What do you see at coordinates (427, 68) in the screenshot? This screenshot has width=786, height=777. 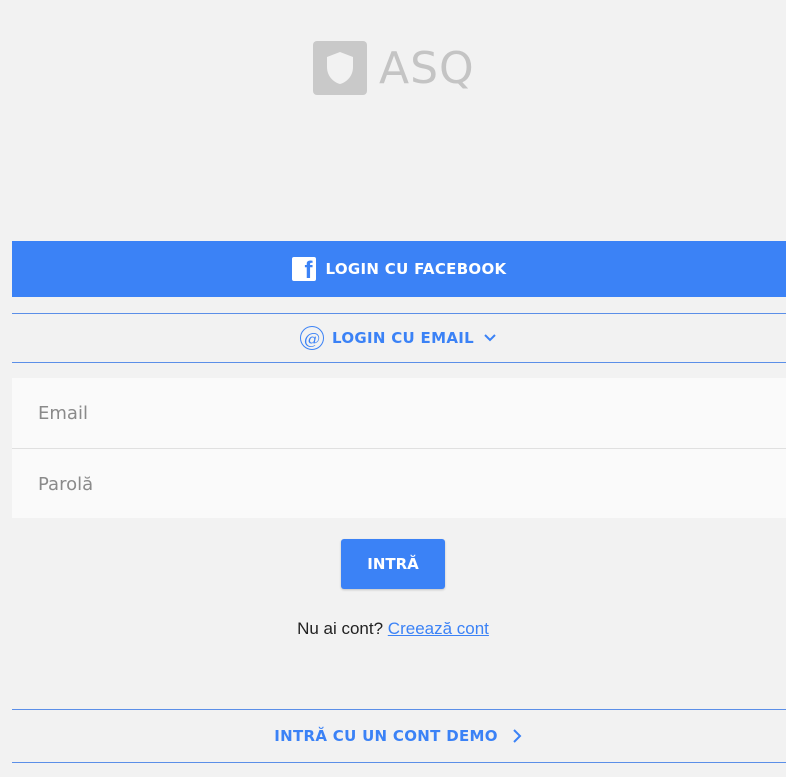 I see `brand-name: ASQ` at bounding box center [427, 68].